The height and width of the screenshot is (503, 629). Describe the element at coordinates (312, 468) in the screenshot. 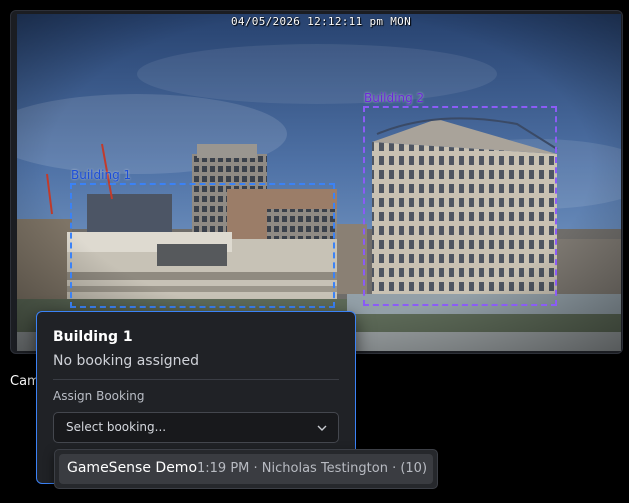

I see `booking-option-meta: 1:19 PM · Nicholas Testington · (10)` at that location.